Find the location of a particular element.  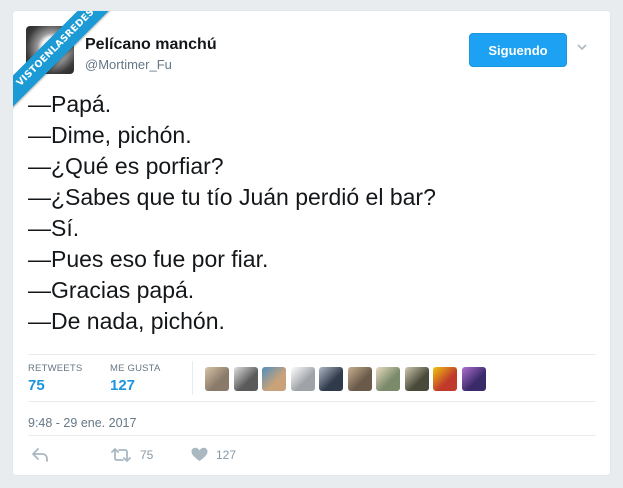

retweet-count: 75 is located at coordinates (147, 455).